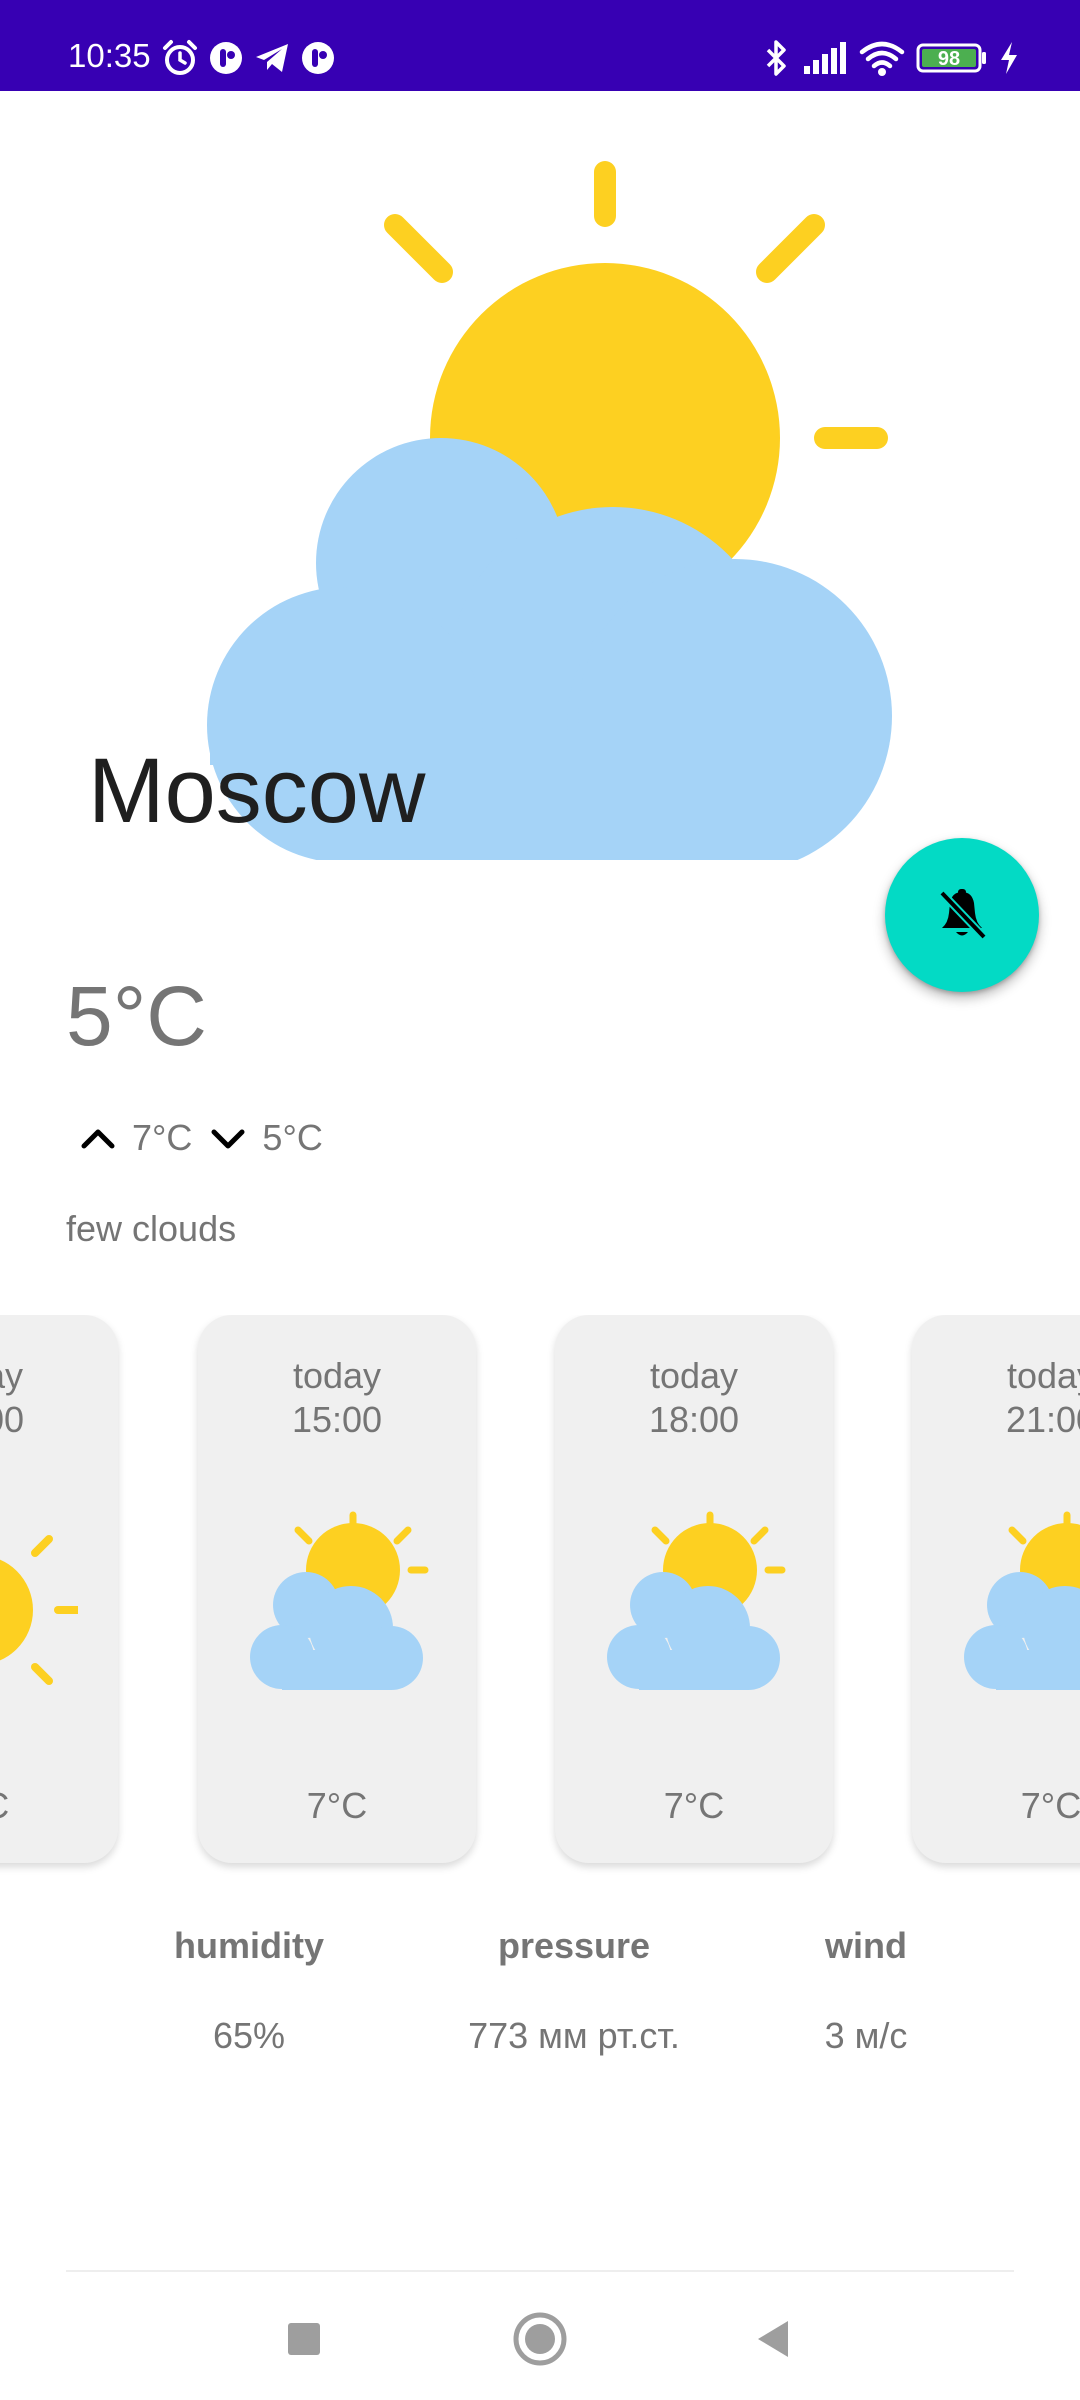 Image resolution: width=1080 pixels, height=2400 pixels. What do you see at coordinates (292, 1137) in the screenshot?
I see `min-temperature: 5°C` at bounding box center [292, 1137].